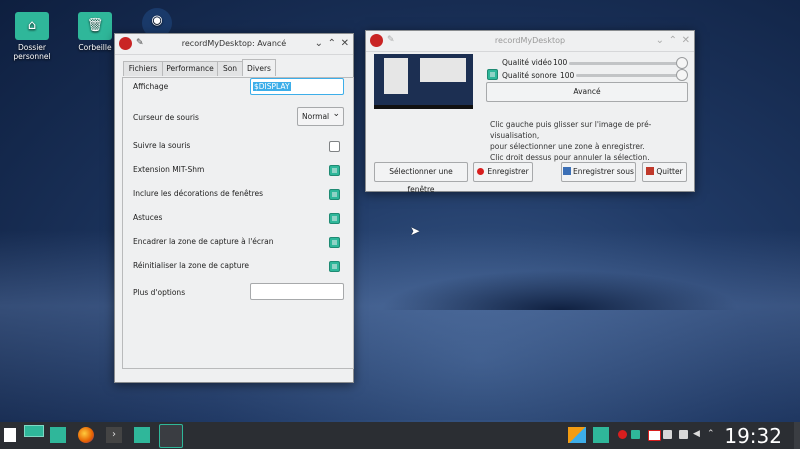 The image size is (800, 449). I want to click on save-as-button: Enregistrer sous, so click(598, 172).